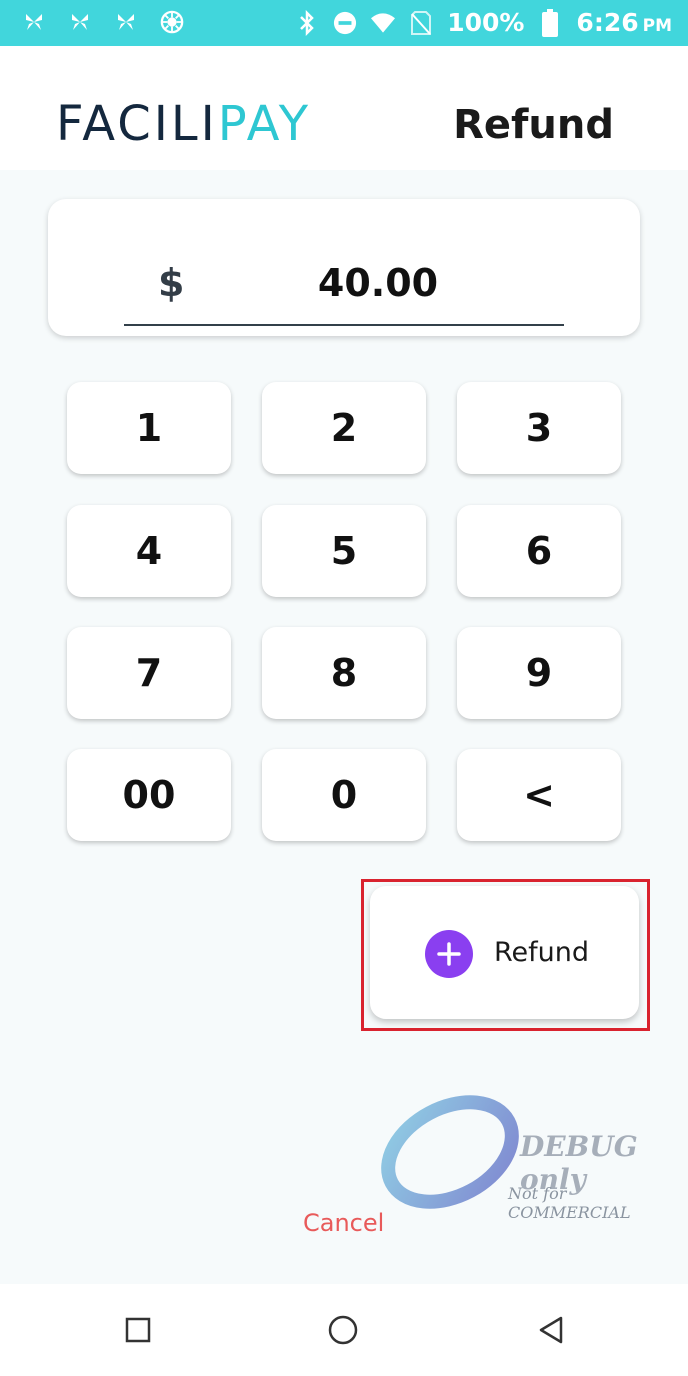 The height and width of the screenshot is (1376, 688). I want to click on amount-card: $ 40.00, so click(344, 267).